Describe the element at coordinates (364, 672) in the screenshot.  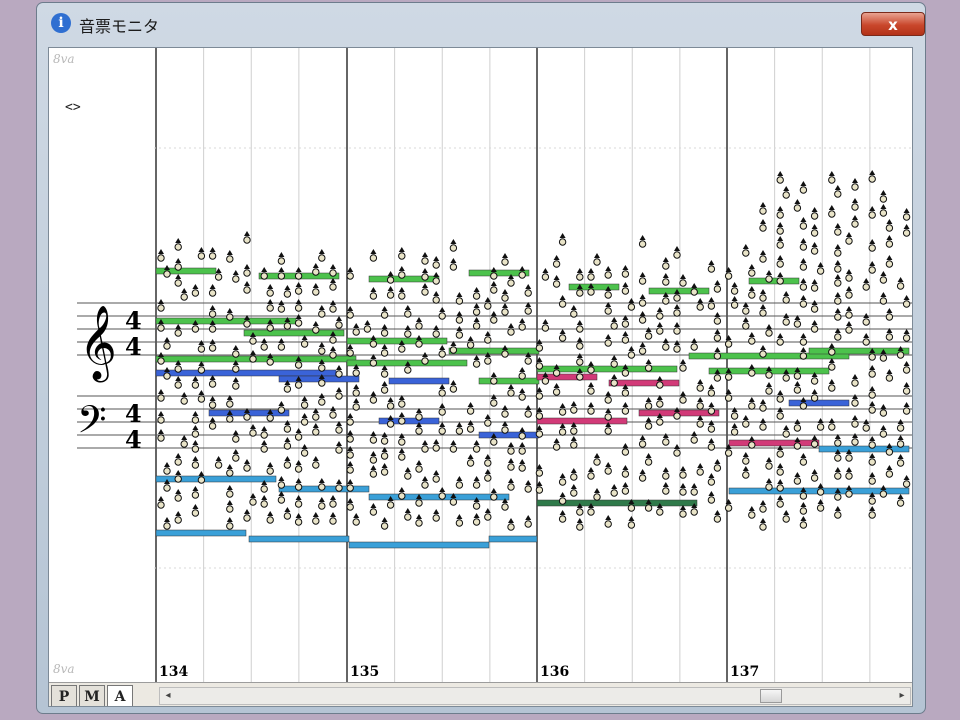
I see `measure-number-135: 135` at that location.